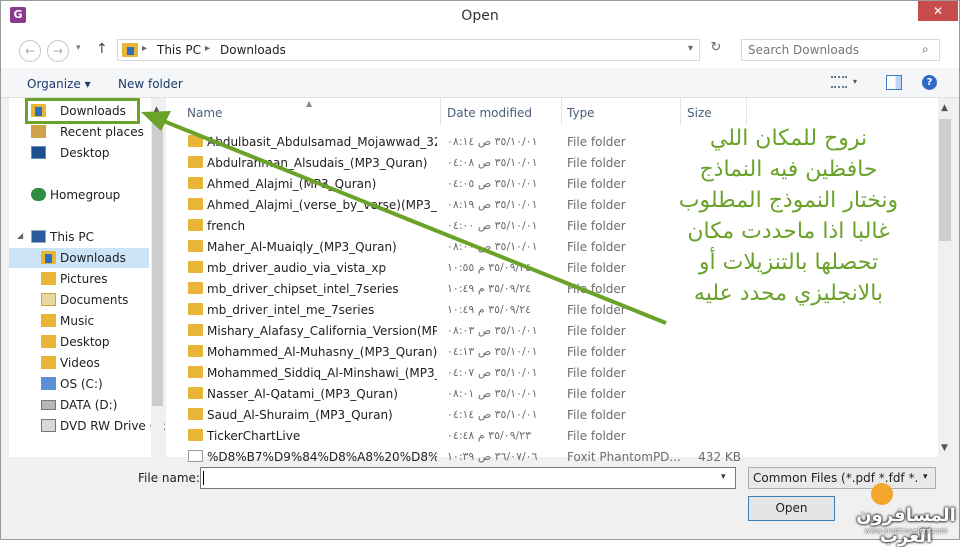 Image resolution: width=960 pixels, height=547 pixels. Describe the element at coordinates (253, 50) in the screenshot. I see `breadcrumb-downloads: Downloads` at that location.